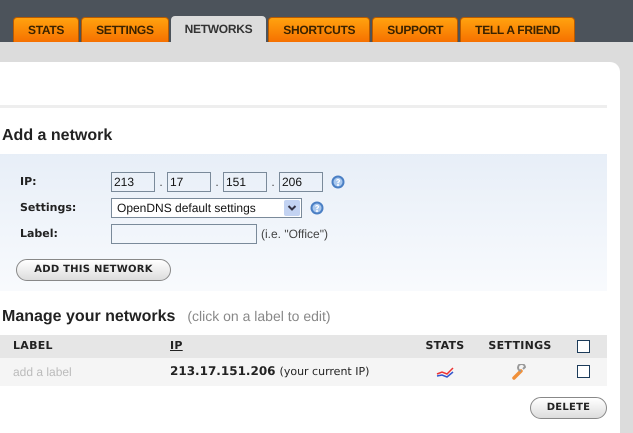 This screenshot has width=633, height=433. I want to click on chart-icon, so click(445, 372).